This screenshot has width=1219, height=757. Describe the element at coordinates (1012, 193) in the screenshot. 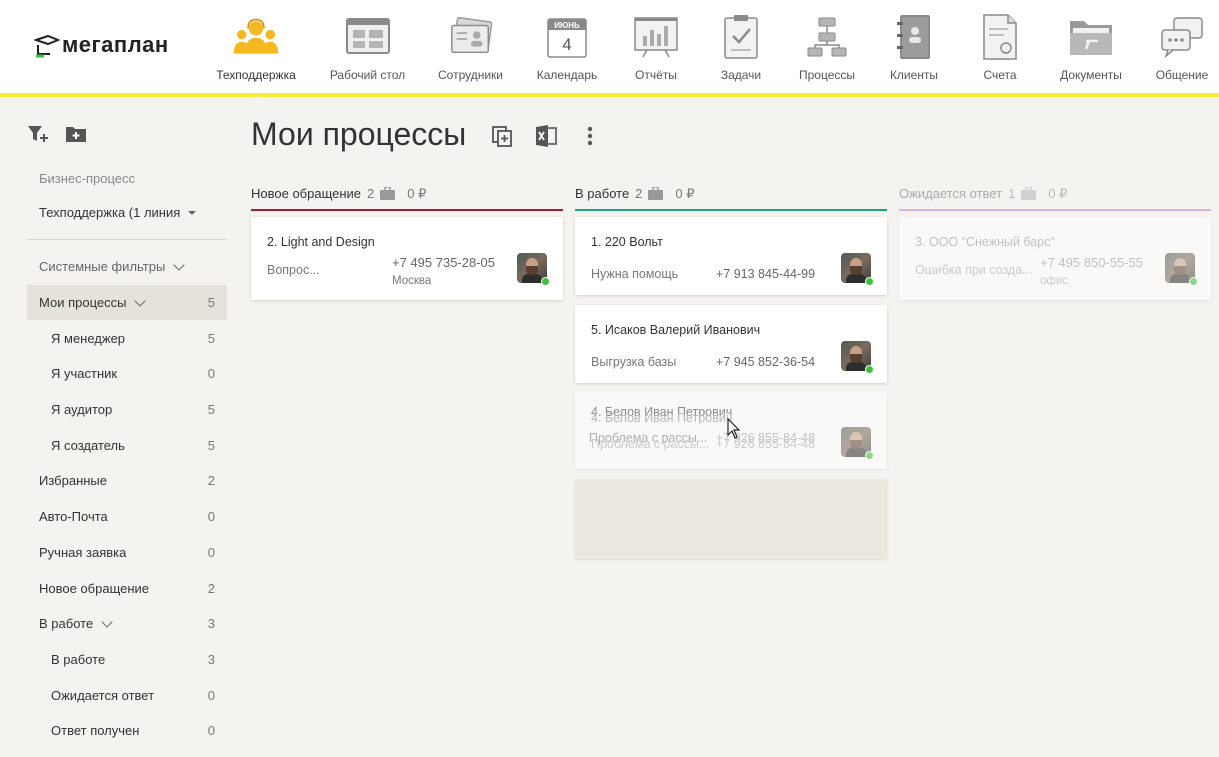

I see `column-count: 1` at that location.